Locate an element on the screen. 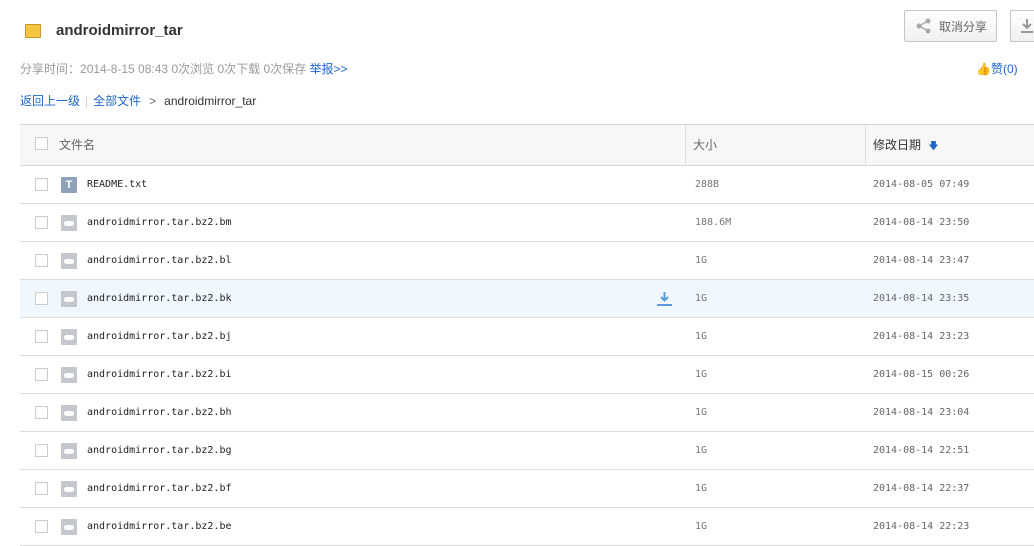  like-button: 👍赞(0) is located at coordinates (997, 68).